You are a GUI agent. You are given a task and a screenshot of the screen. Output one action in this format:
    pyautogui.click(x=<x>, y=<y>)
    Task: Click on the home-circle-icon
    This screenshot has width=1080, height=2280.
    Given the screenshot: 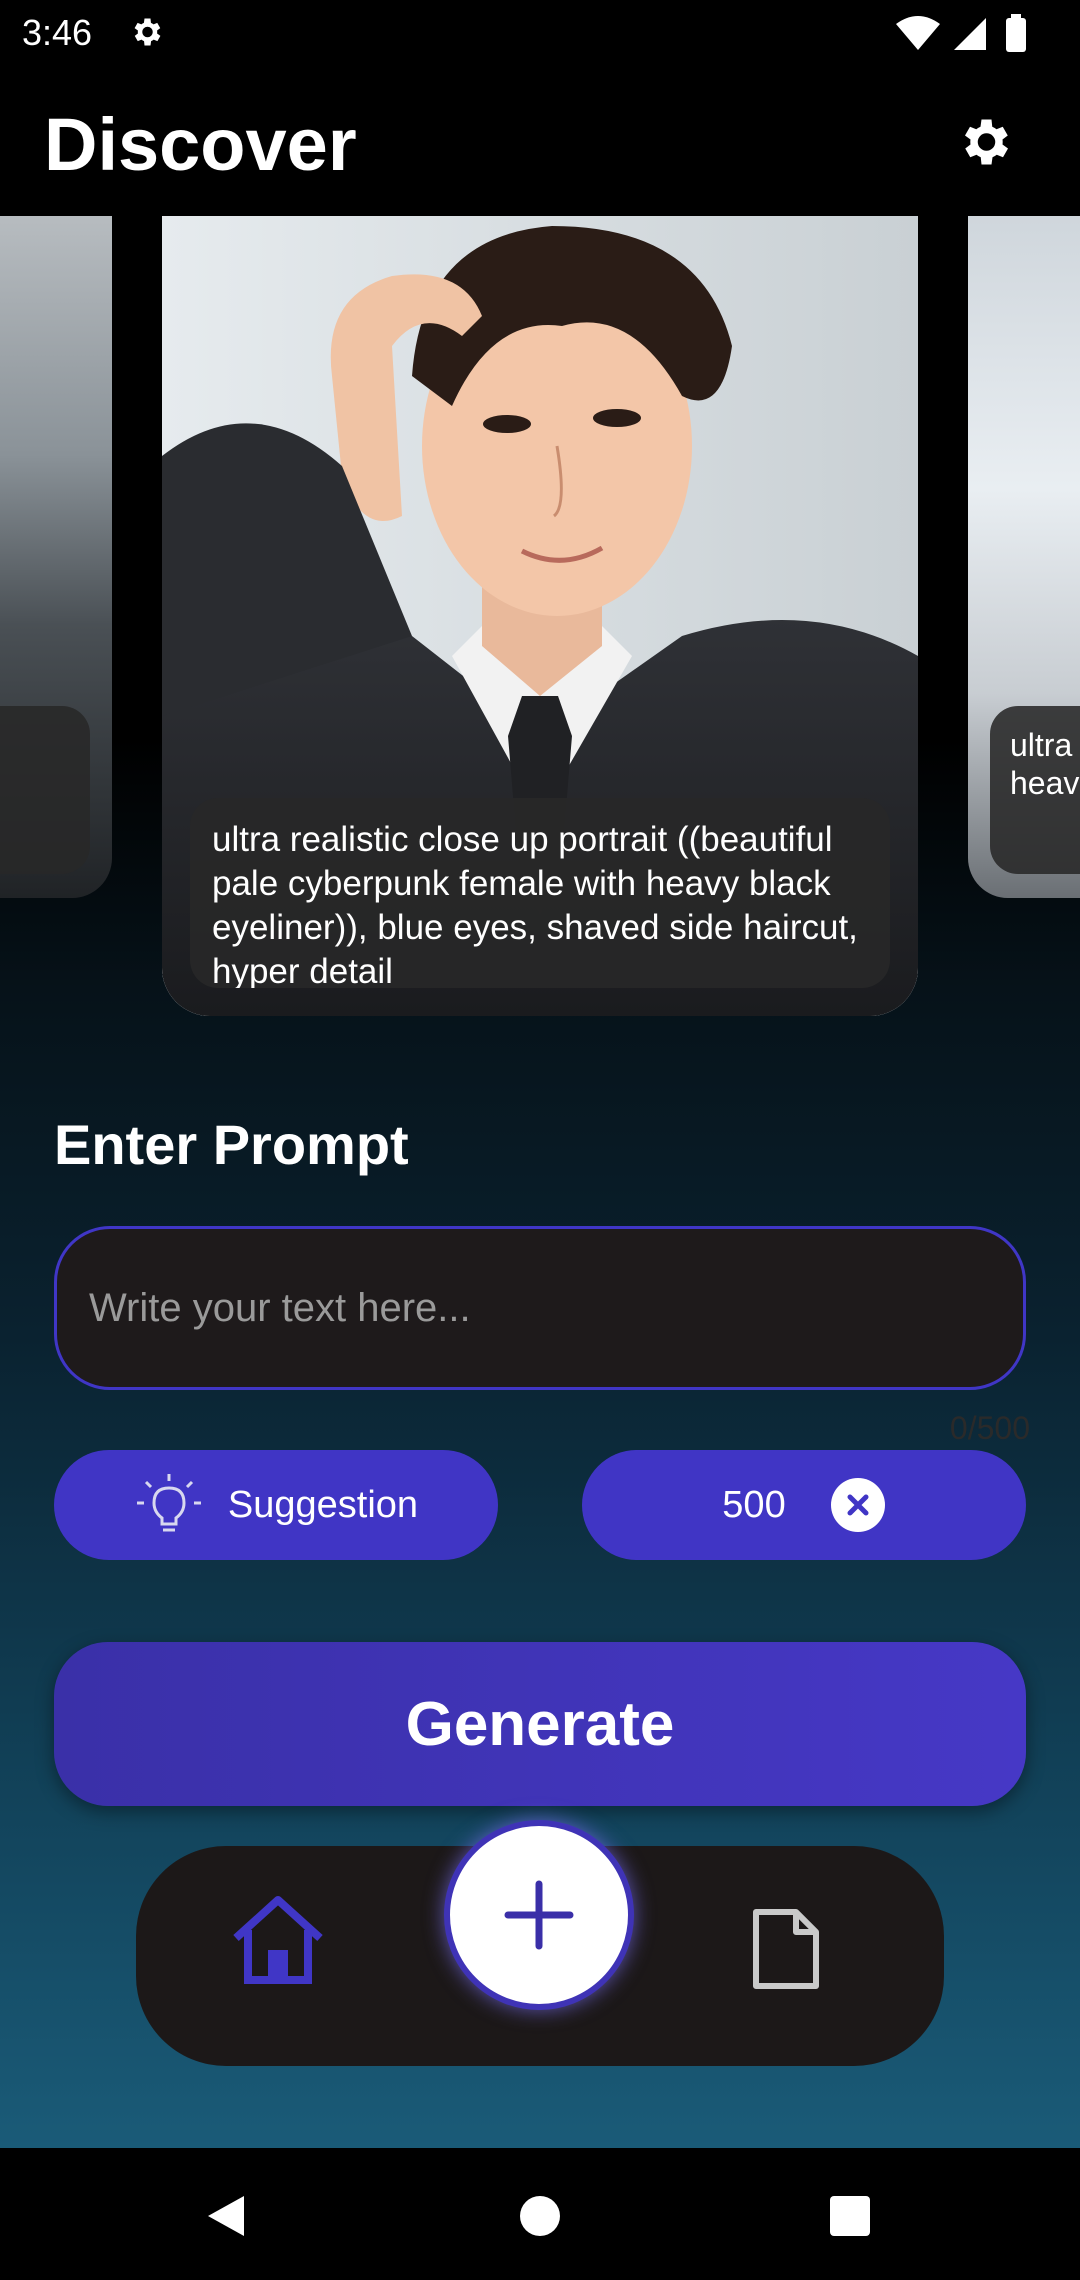 What is the action you would take?
    pyautogui.click(x=540, y=2216)
    